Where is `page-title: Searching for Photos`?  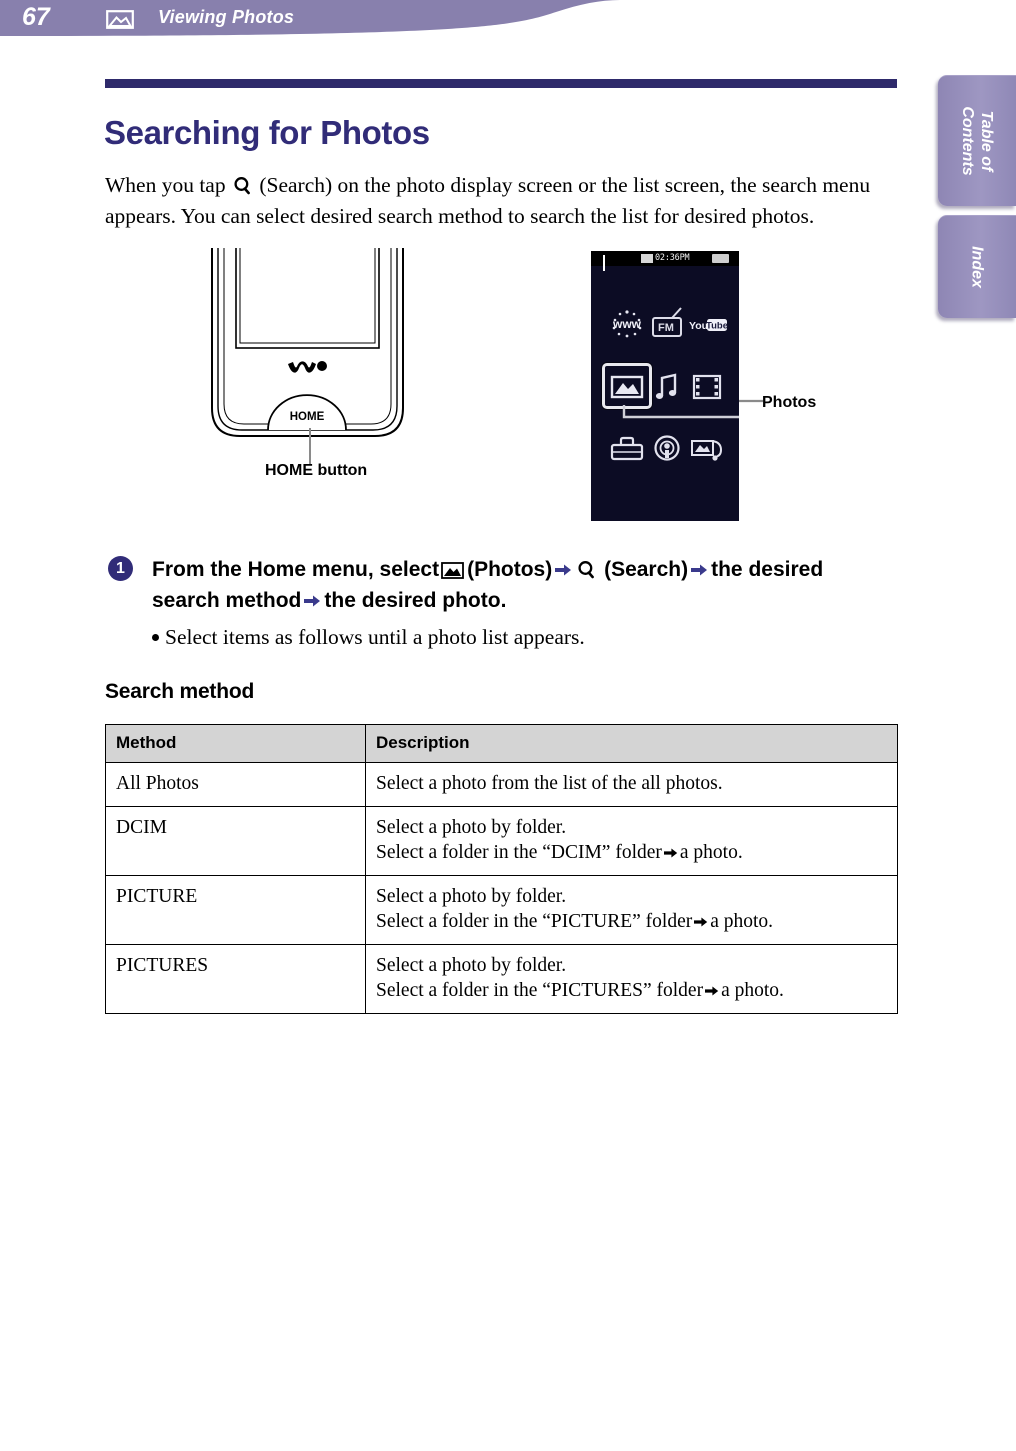 page-title: Searching for Photos is located at coordinates (267, 133).